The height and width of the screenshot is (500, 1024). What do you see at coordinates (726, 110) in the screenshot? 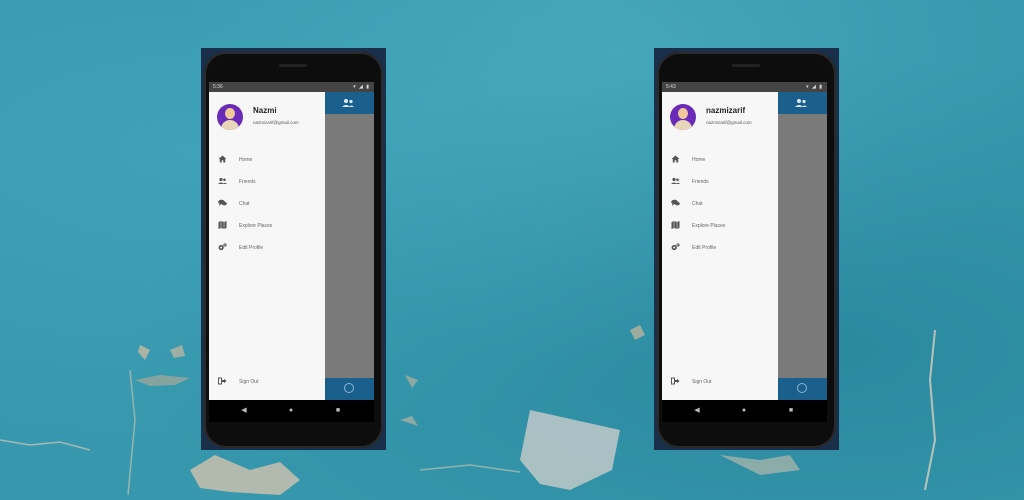
I see `profile-name: nazmizarif` at bounding box center [726, 110].